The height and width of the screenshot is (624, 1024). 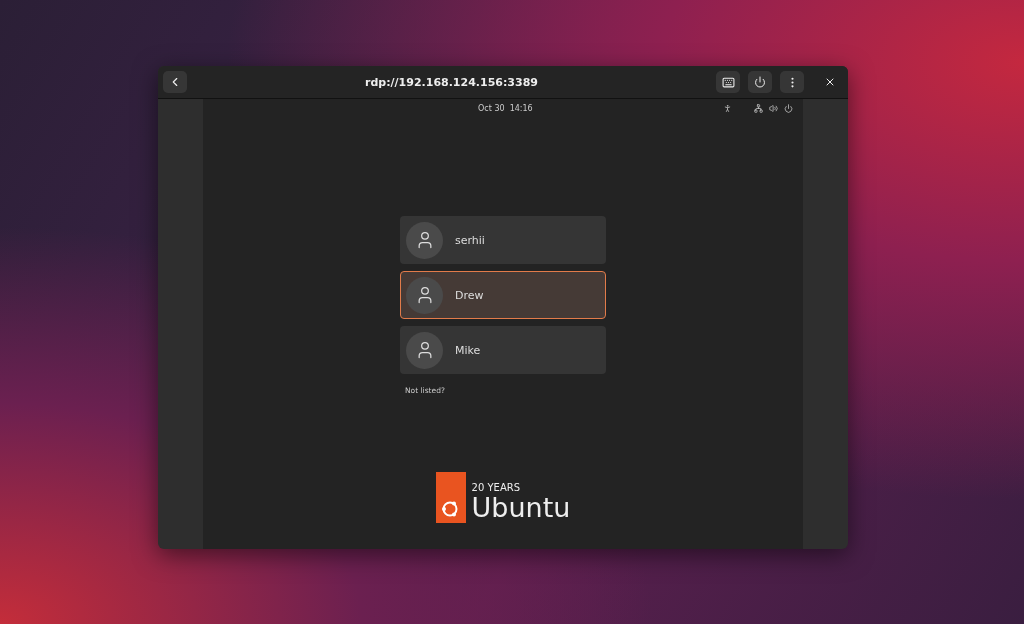 What do you see at coordinates (505, 108) in the screenshot?
I see `date-time: Oct 30 14:16` at bounding box center [505, 108].